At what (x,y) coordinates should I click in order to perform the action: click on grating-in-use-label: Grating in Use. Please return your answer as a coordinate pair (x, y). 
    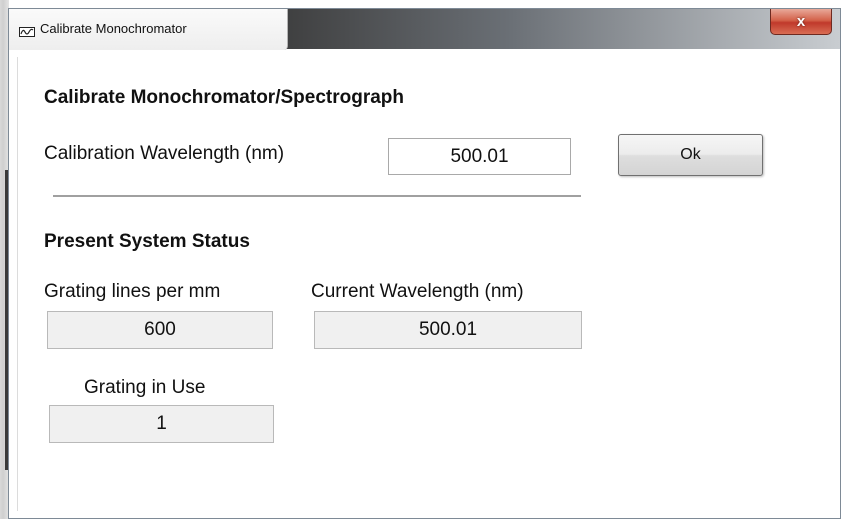
    Looking at the image, I should click on (145, 387).